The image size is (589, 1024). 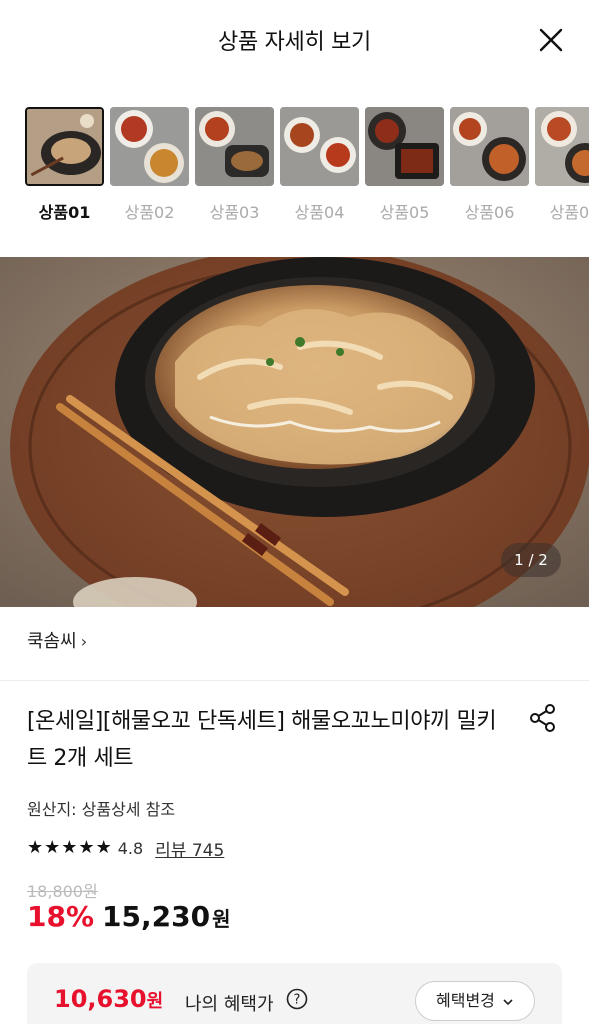 I want to click on seller-link: 쿡솜씨 ›, so click(x=57, y=640).